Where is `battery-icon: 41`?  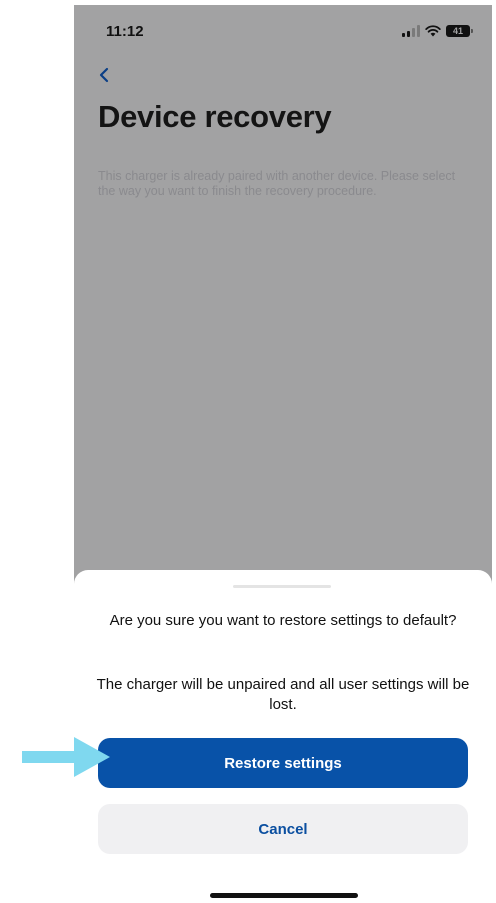 battery-icon: 41 is located at coordinates (459, 31).